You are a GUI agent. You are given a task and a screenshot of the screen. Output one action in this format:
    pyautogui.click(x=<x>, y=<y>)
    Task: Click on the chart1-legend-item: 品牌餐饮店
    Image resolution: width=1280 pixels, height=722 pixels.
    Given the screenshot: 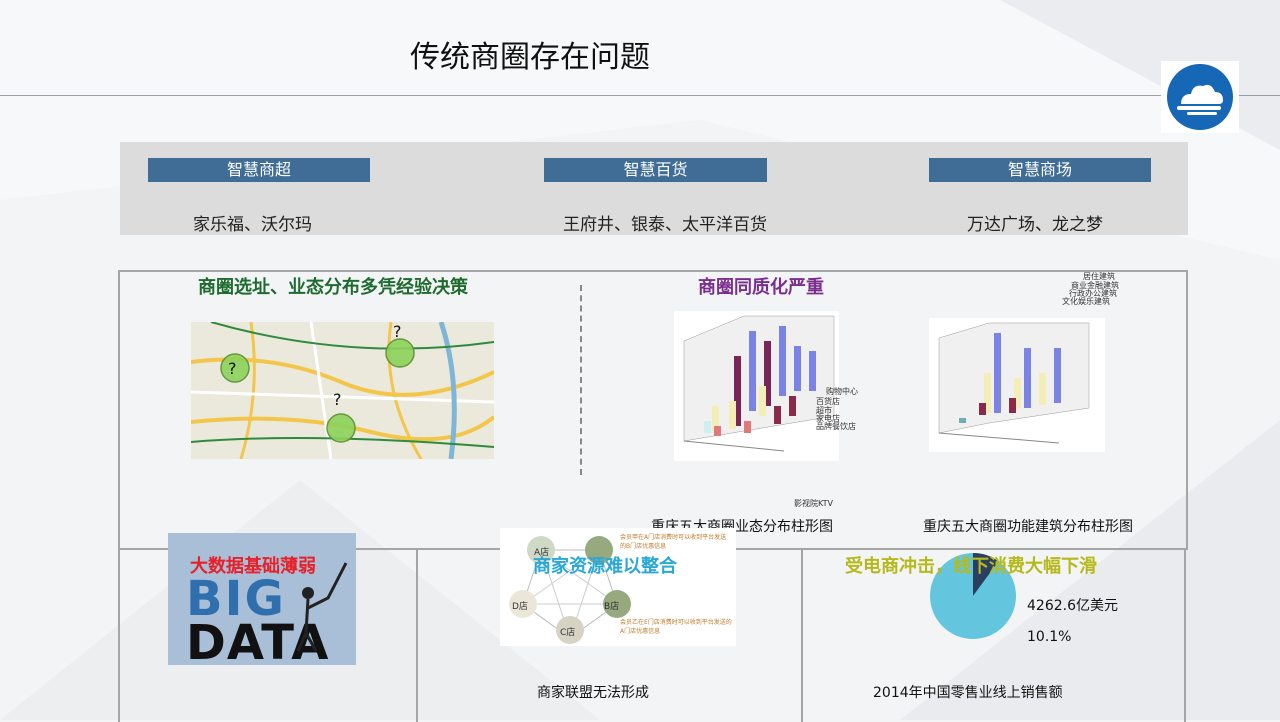 What is the action you would take?
    pyautogui.click(x=836, y=426)
    